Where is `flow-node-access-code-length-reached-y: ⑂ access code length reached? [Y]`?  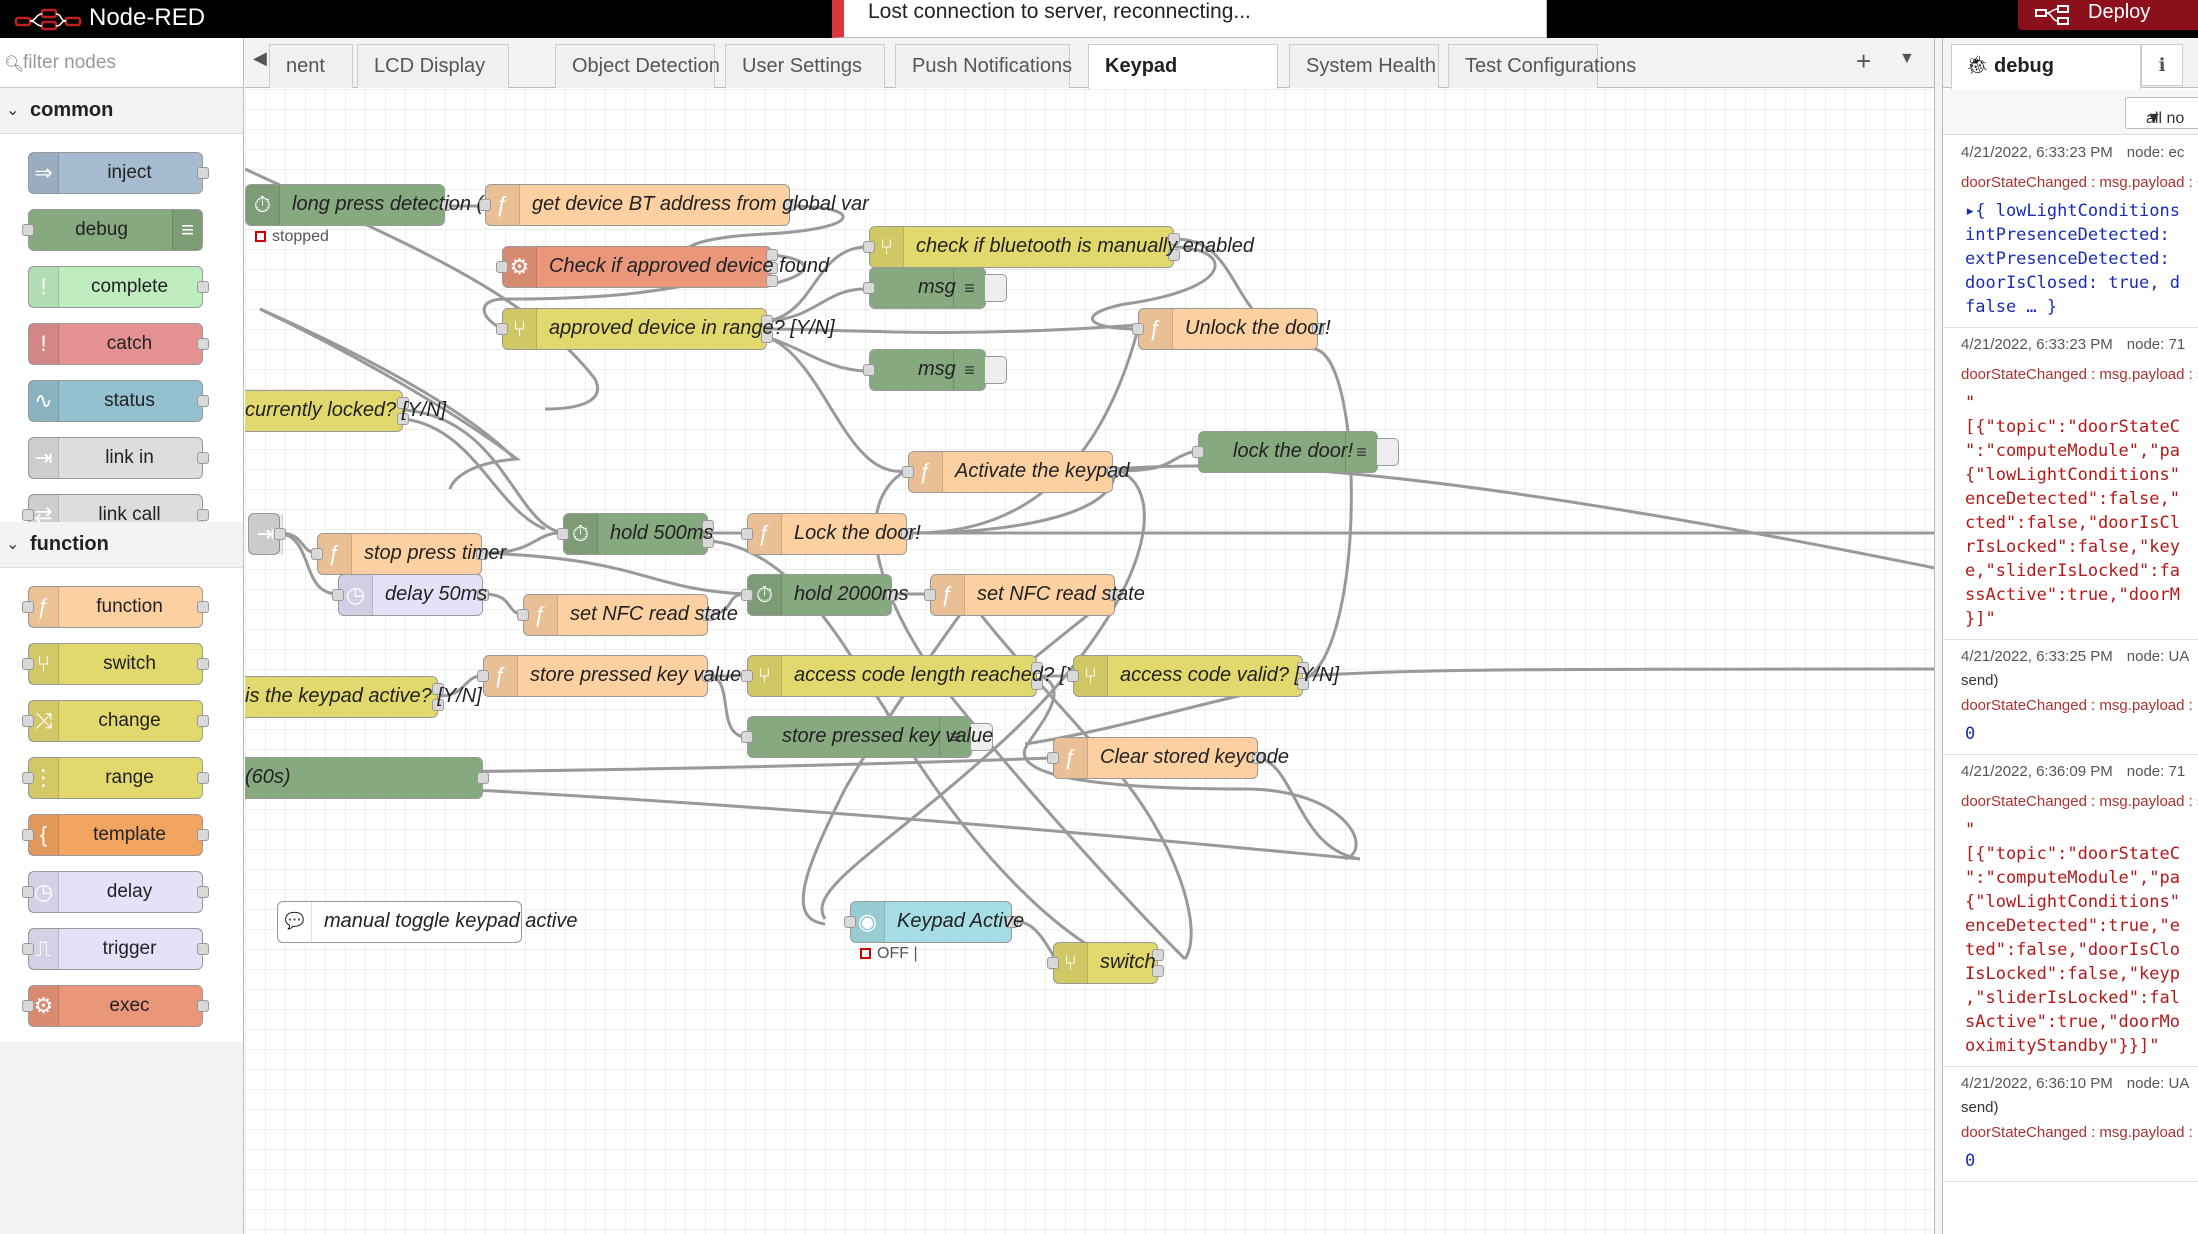
flow-node-access-code-length-reached-y: ⑂ access code length reached? [Y] is located at coordinates (912, 676).